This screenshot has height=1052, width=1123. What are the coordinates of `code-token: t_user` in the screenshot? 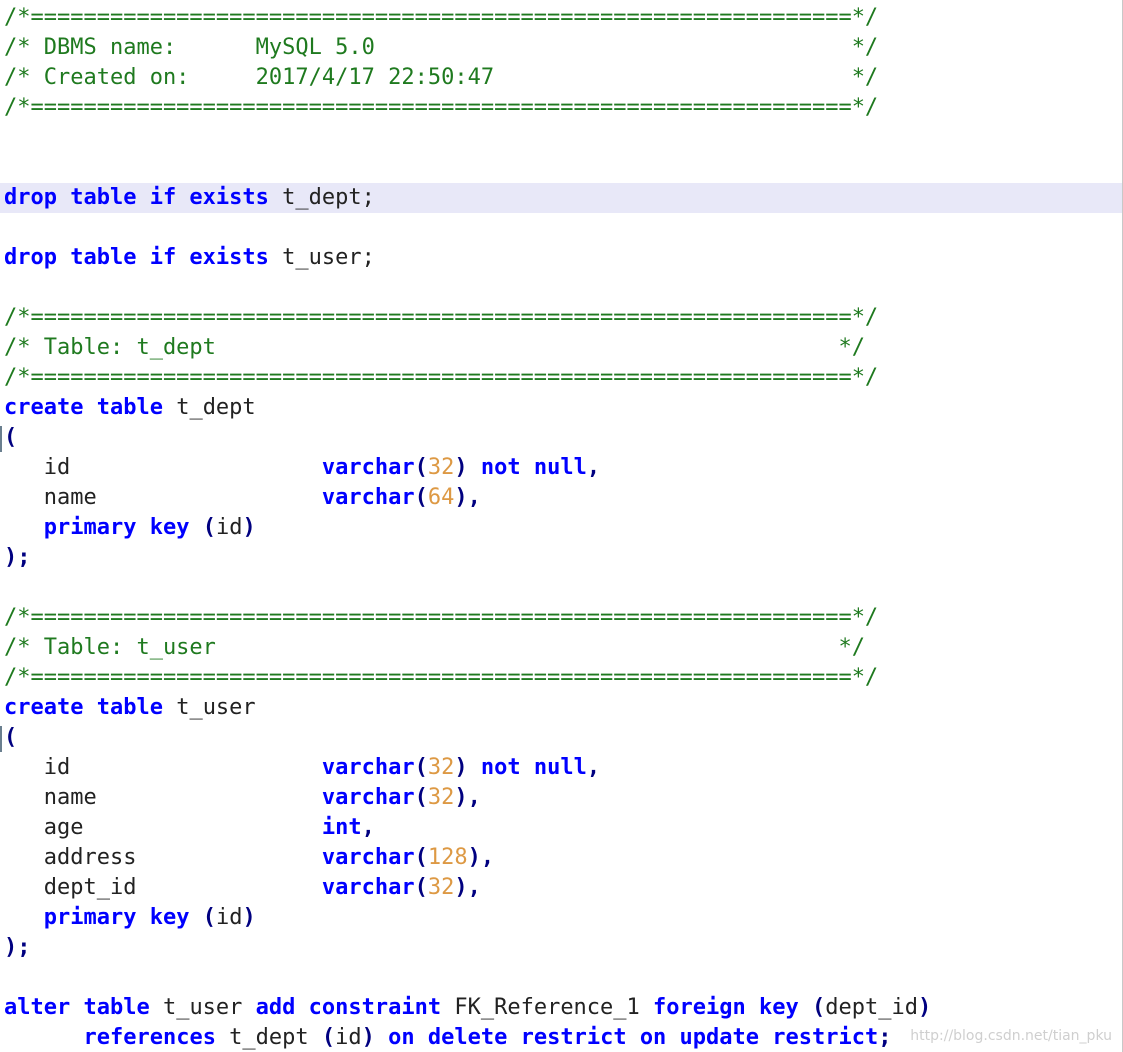 It's located at (209, 707).